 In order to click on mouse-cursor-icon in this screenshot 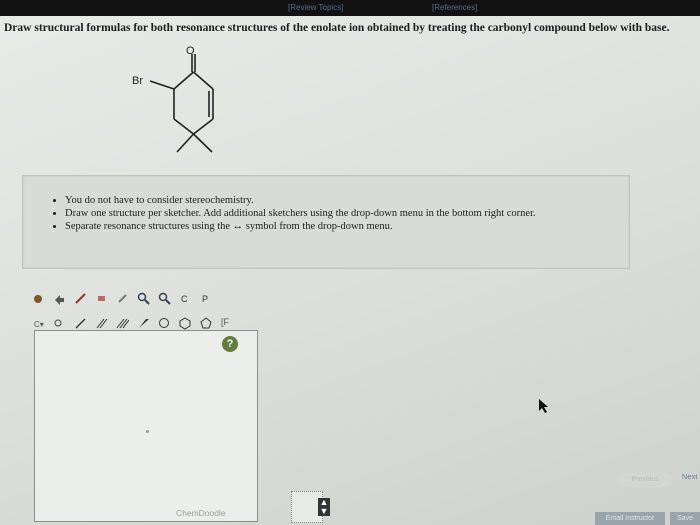, I will do `click(543, 406)`.